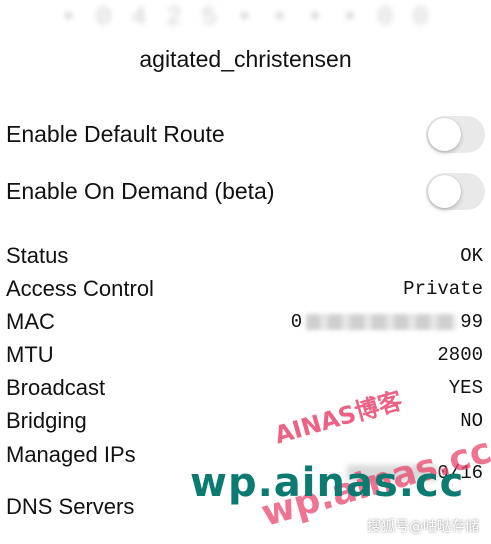 Image resolution: width=491 pixels, height=544 pixels. Describe the element at coordinates (244, 256) in the screenshot. I see `status-row: Status OK` at that location.